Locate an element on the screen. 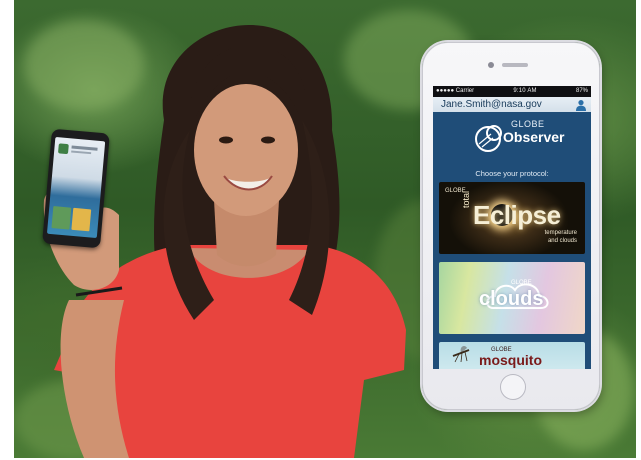  protocol-title: mosquito is located at coordinates (510, 360).